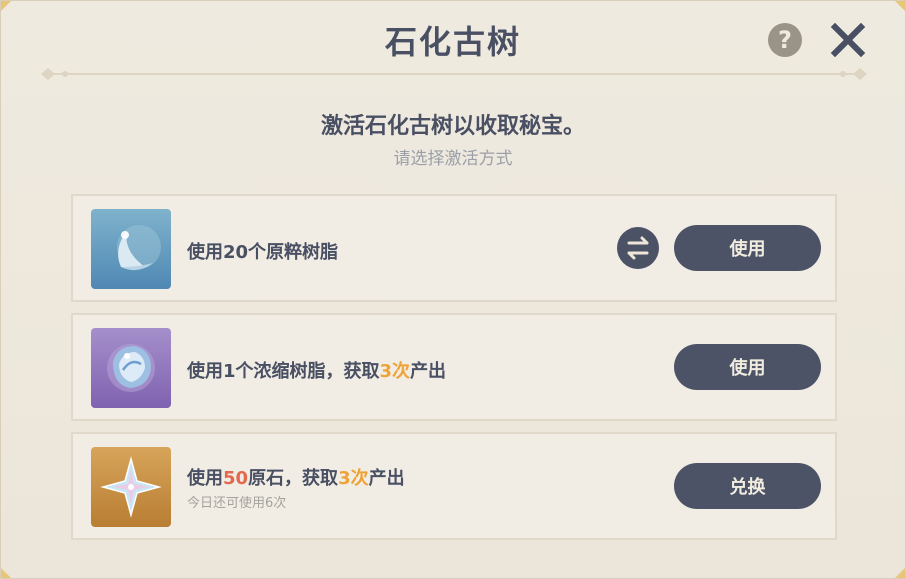 Image resolution: width=906 pixels, height=579 pixels. What do you see at coordinates (454, 74) in the screenshot?
I see `title-divider` at bounding box center [454, 74].